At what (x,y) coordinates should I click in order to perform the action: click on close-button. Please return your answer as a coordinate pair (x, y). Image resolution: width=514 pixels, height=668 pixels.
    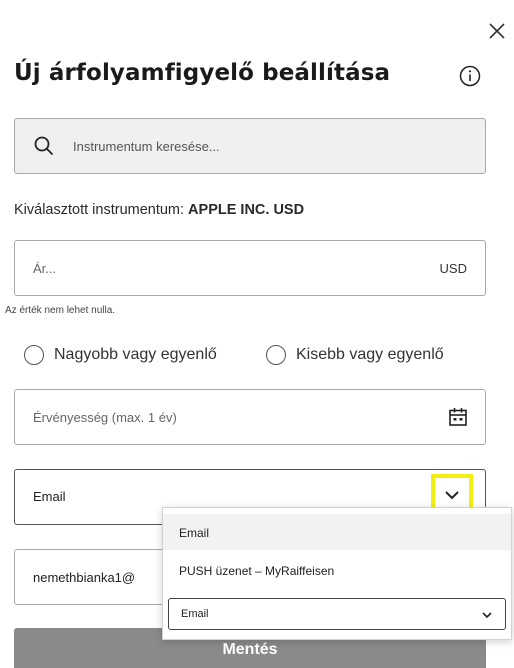
    Looking at the image, I should click on (497, 31).